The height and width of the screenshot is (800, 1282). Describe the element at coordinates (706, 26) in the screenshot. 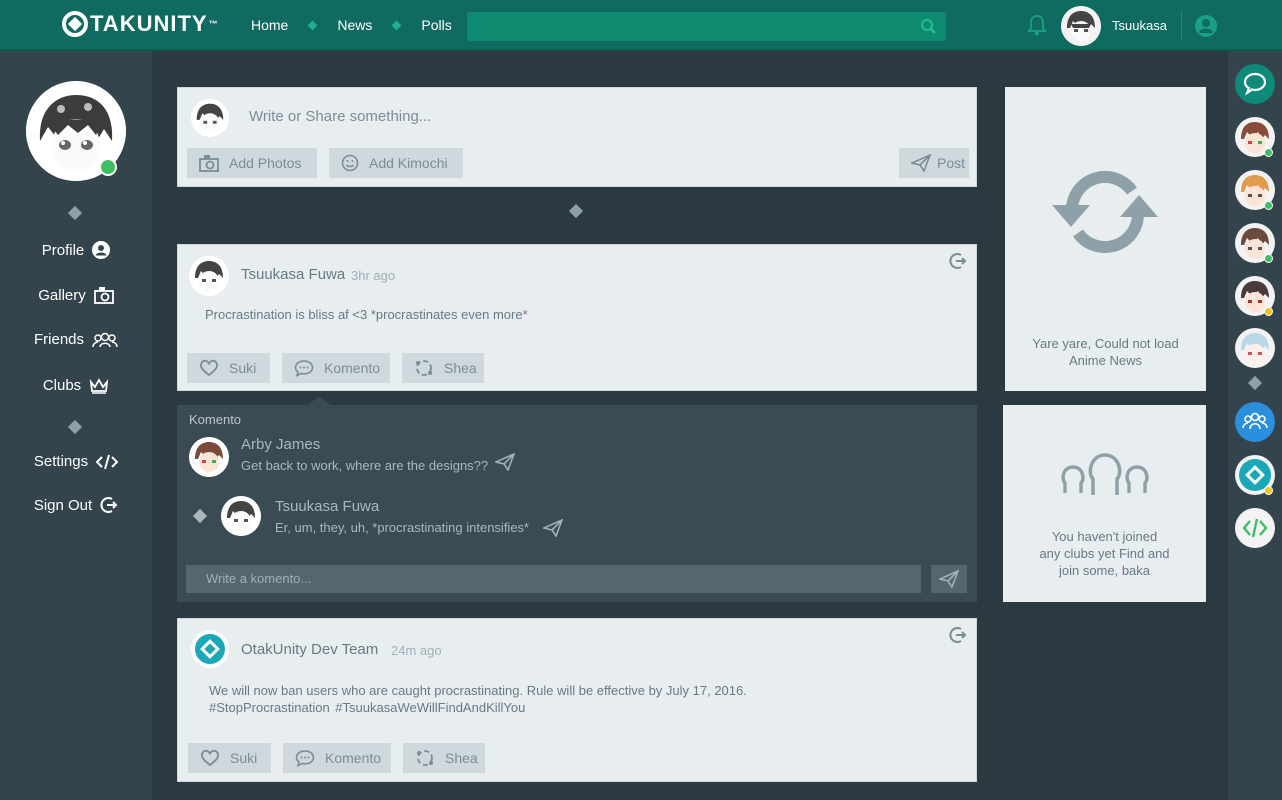

I see `search-input` at that location.